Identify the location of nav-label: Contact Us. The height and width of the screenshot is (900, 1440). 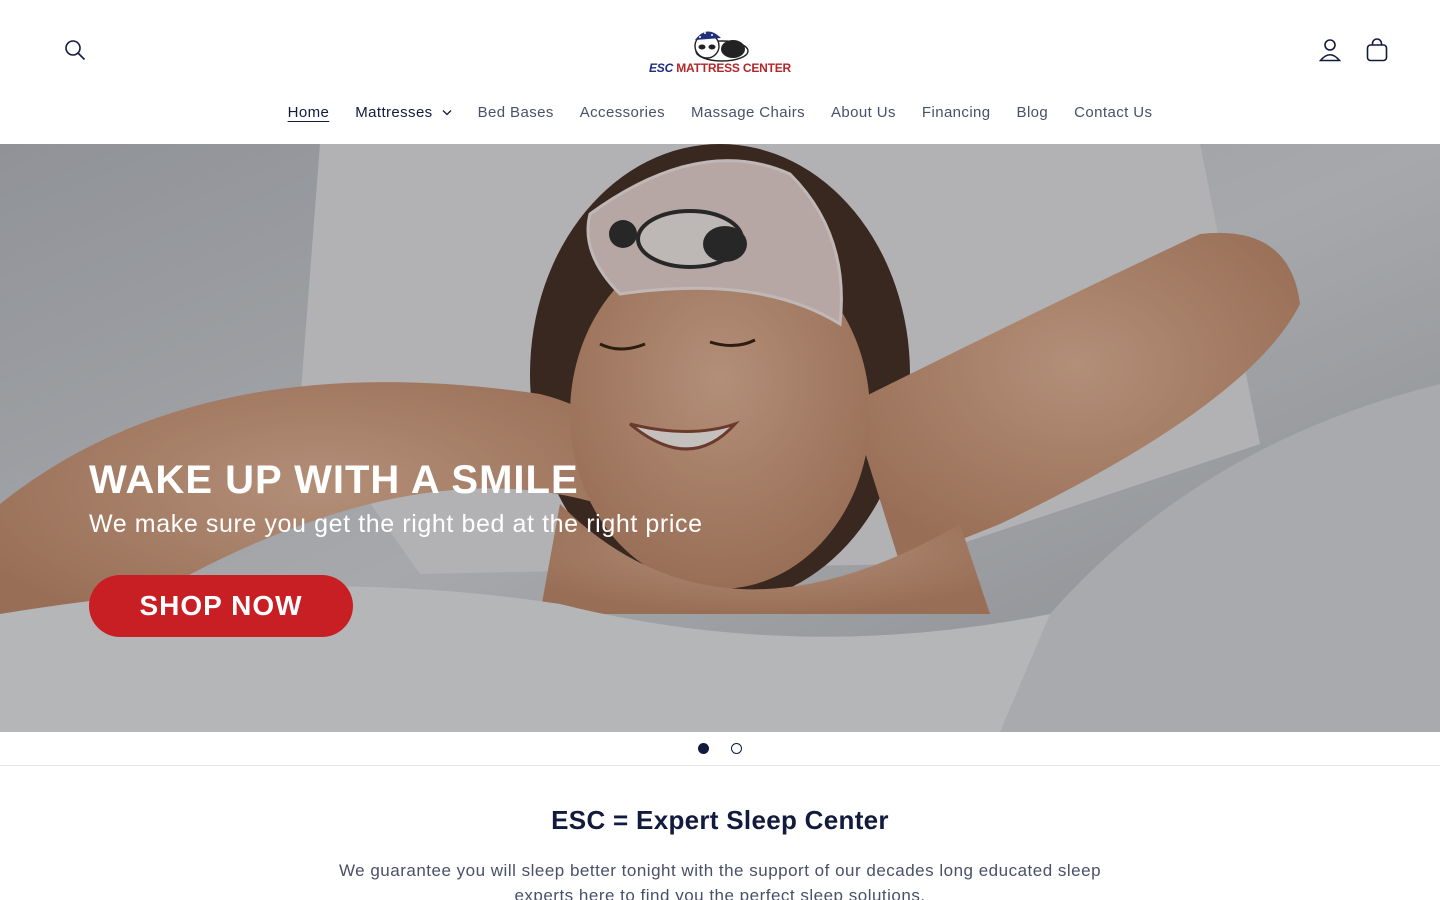
(1113, 112).